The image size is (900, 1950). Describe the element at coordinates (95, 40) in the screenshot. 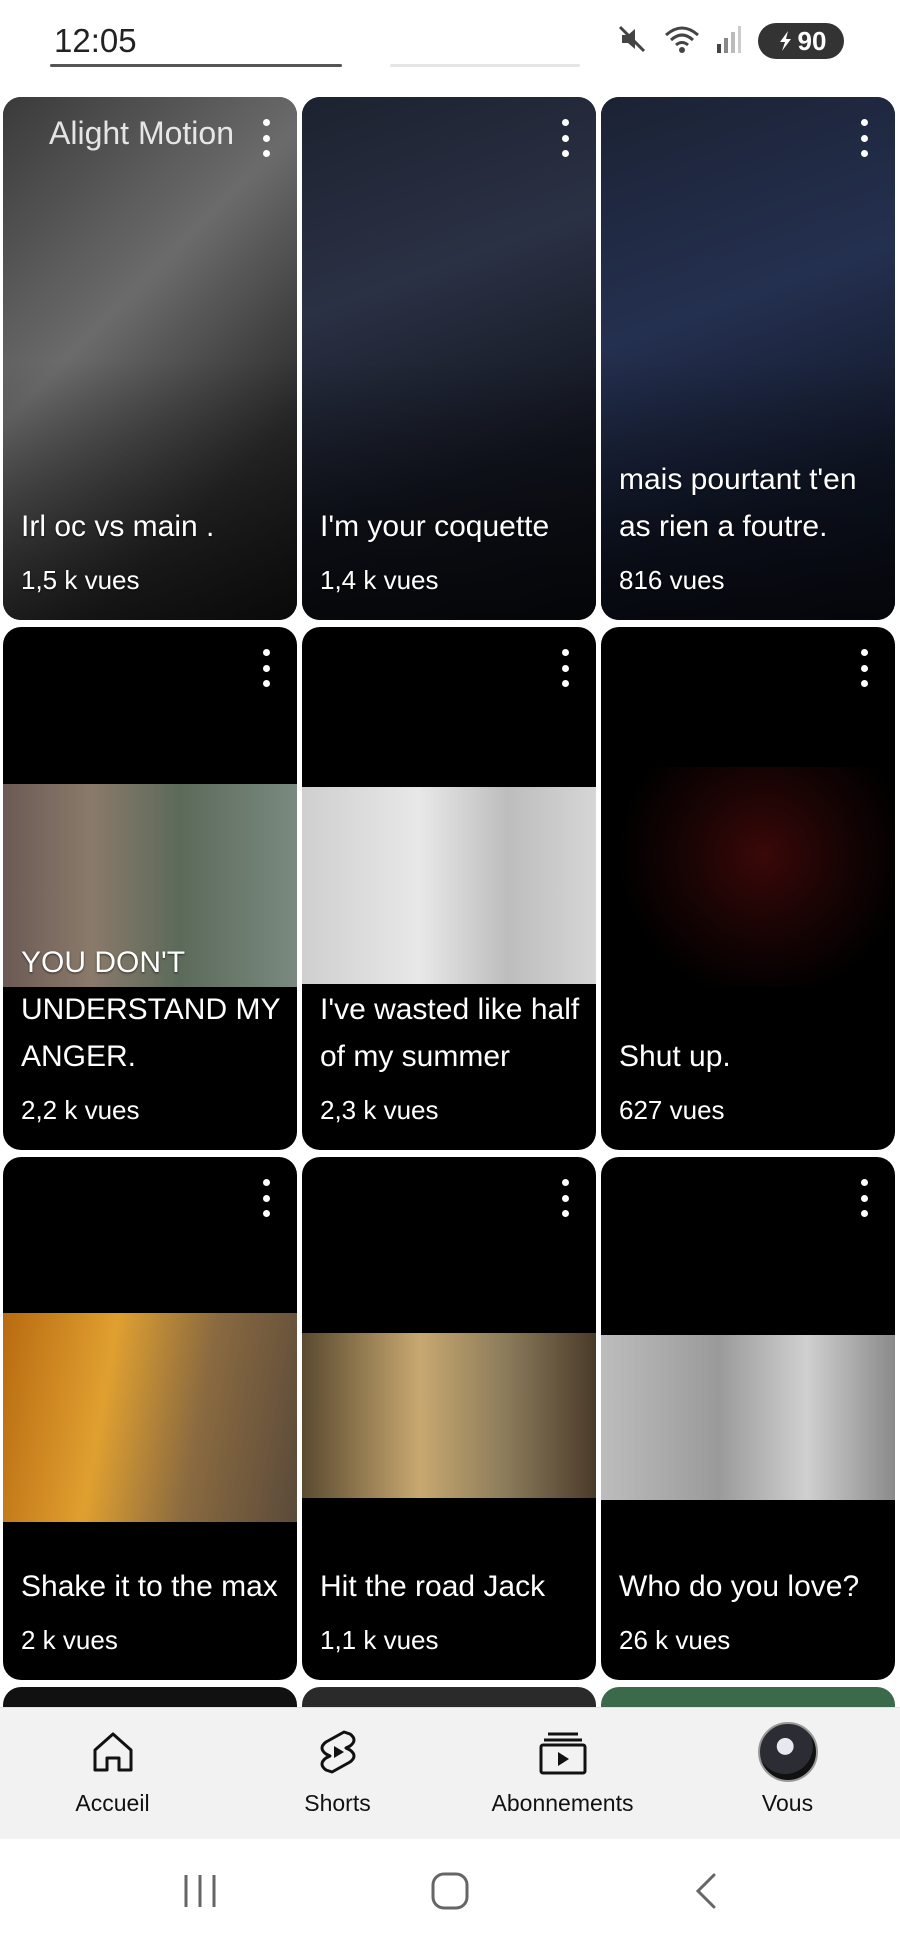

I see `status-time: 12:05` at that location.